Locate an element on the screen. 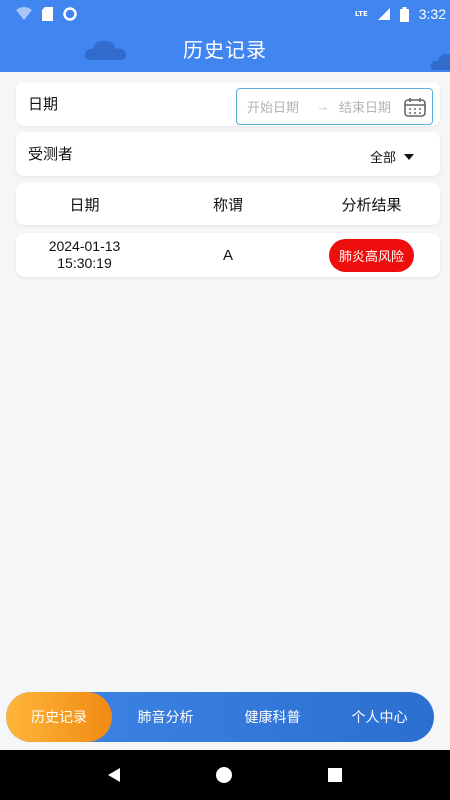 The width and height of the screenshot is (450, 800). sim-card-icon is located at coordinates (47, 14).